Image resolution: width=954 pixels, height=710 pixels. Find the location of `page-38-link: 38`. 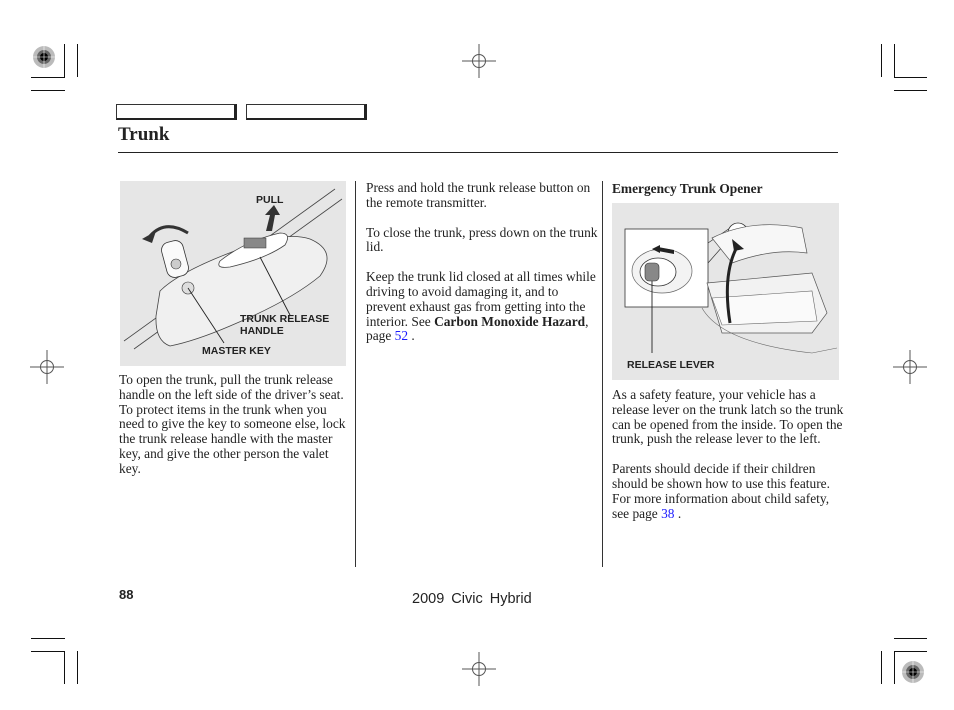

page-38-link: 38 is located at coordinates (667, 513).